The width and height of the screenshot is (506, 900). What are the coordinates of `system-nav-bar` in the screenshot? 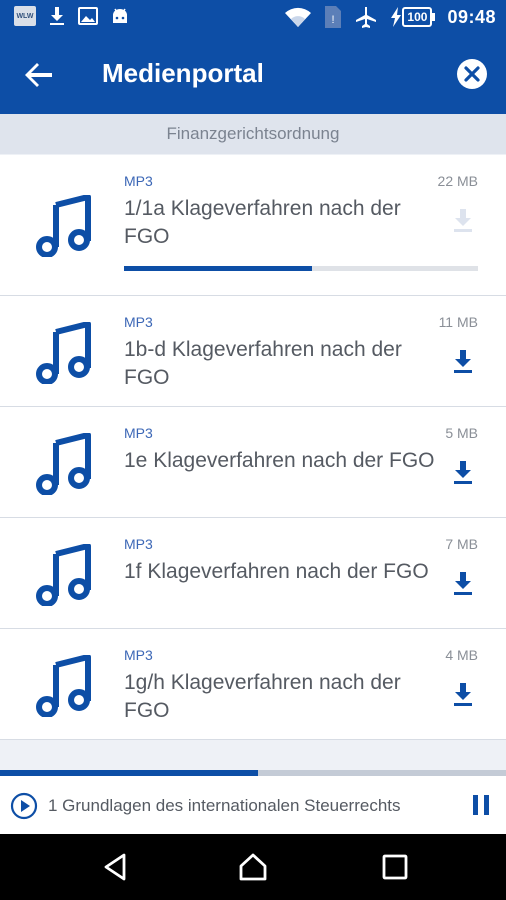 It's located at (253, 867).